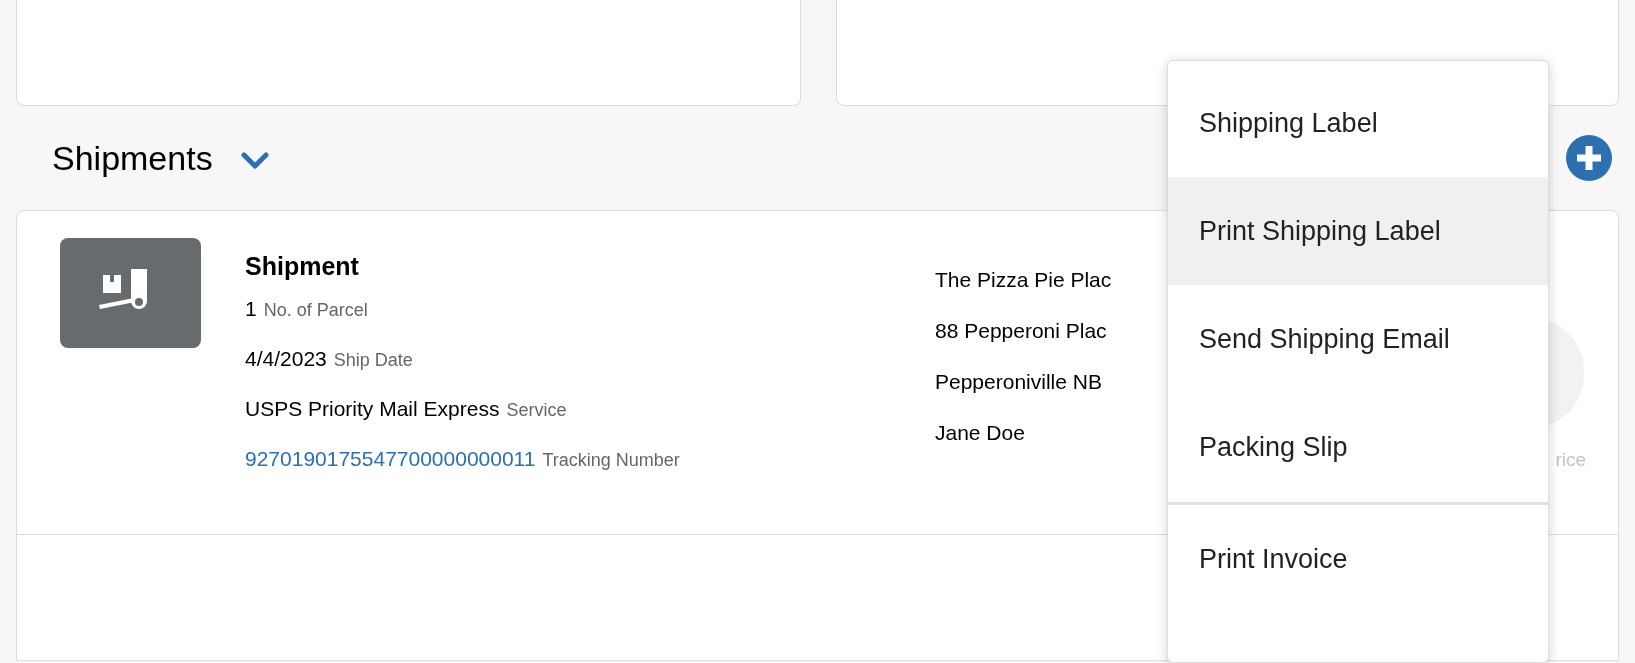 The image size is (1635, 663). Describe the element at coordinates (254, 161) in the screenshot. I see `chevron-down-icon` at that location.